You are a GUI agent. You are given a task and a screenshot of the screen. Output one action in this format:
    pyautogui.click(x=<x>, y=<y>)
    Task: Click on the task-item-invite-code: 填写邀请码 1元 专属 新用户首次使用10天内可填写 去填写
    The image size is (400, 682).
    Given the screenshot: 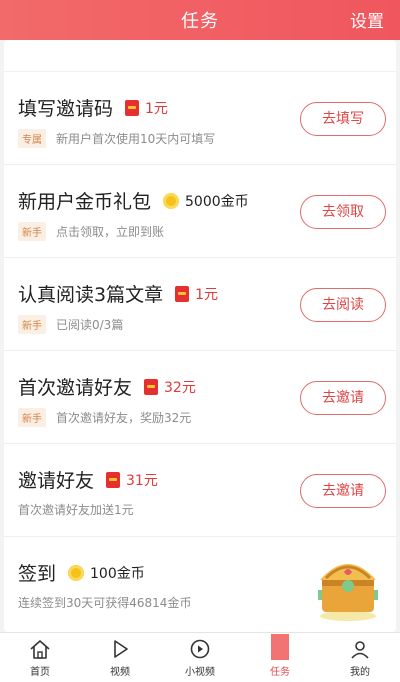 What is the action you would take?
    pyautogui.click(x=200, y=118)
    